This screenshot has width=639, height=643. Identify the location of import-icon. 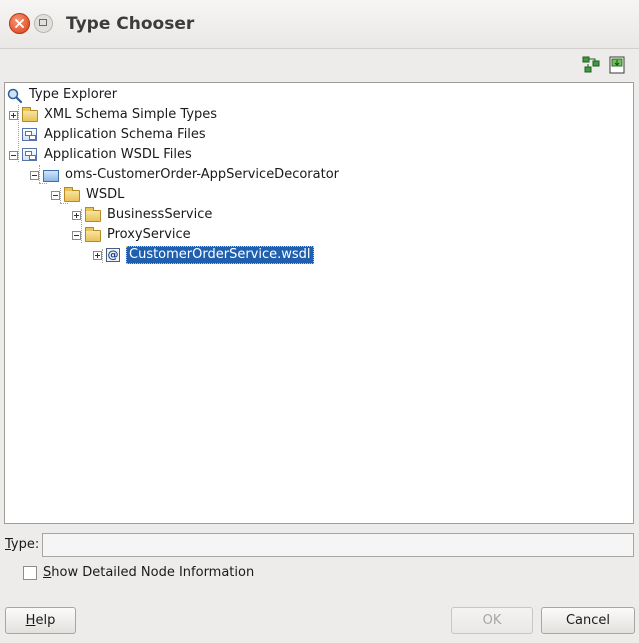
(618, 65).